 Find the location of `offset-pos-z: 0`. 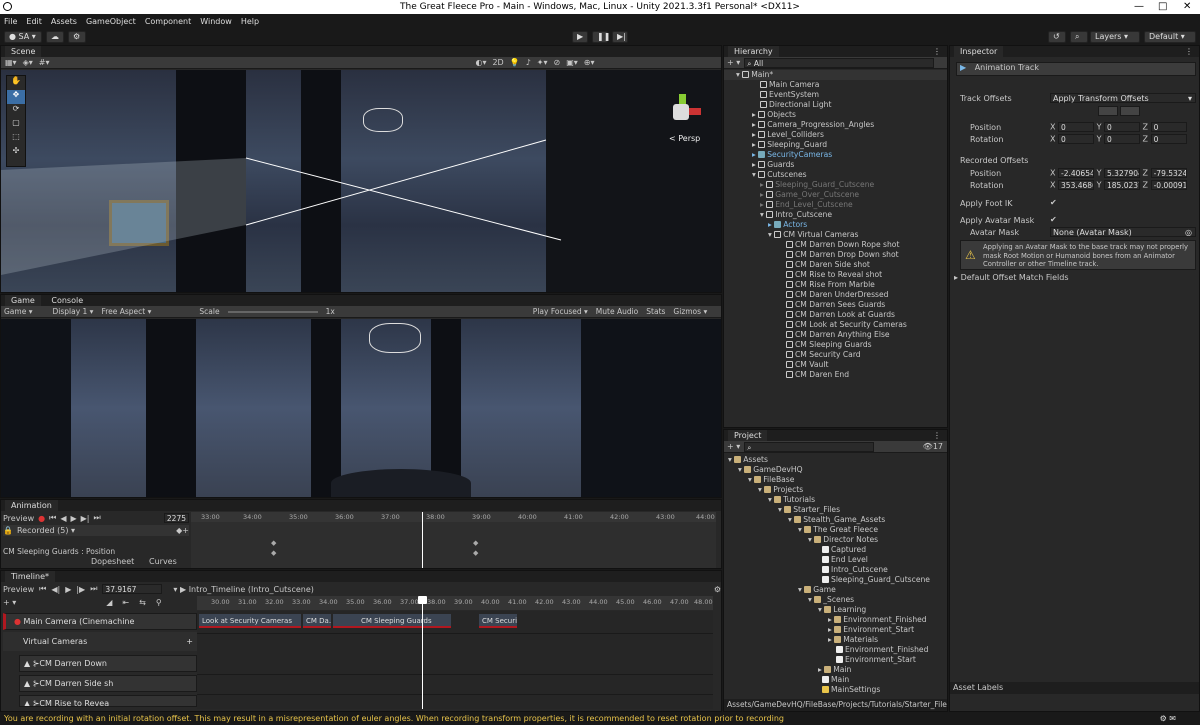

offset-pos-z: 0 is located at coordinates (1168, 127).